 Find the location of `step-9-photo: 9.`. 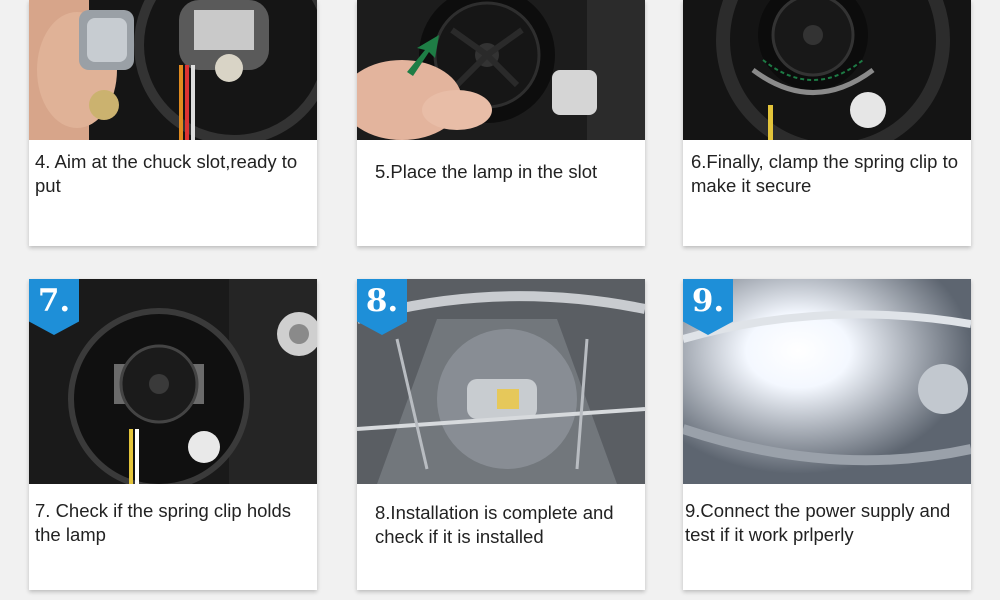

step-9-photo: 9. is located at coordinates (827, 381).